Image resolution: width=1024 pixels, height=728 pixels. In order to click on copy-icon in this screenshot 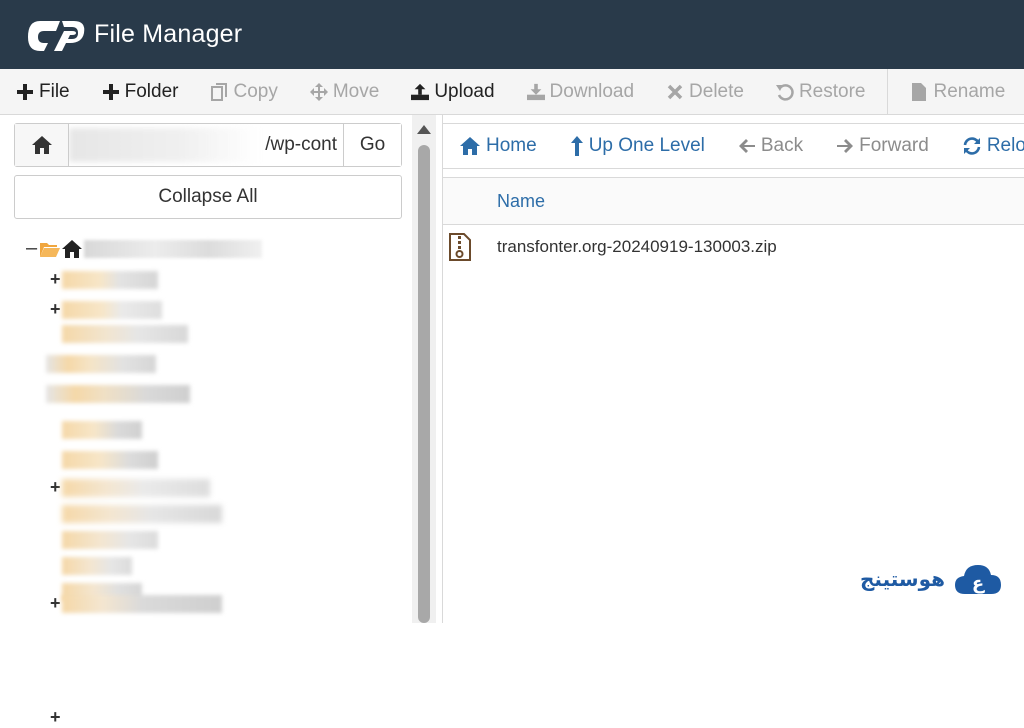, I will do `click(219, 91)`.